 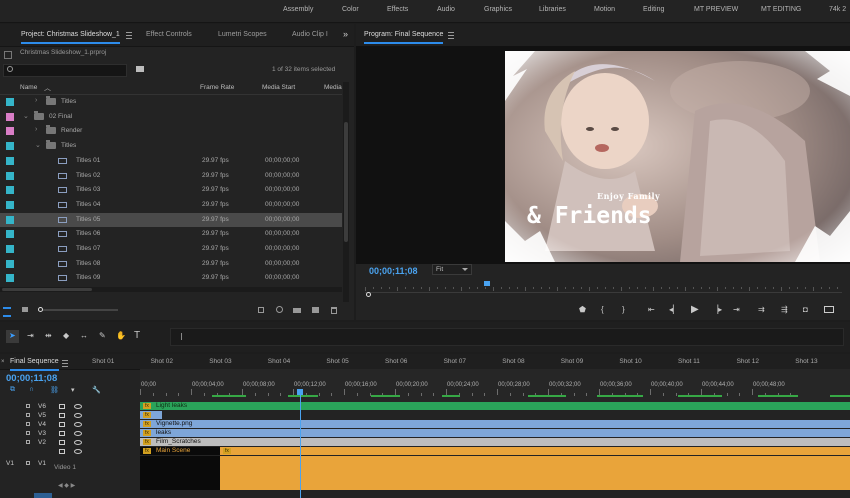 I want to click on clip-thumbnail, so click(x=180, y=473).